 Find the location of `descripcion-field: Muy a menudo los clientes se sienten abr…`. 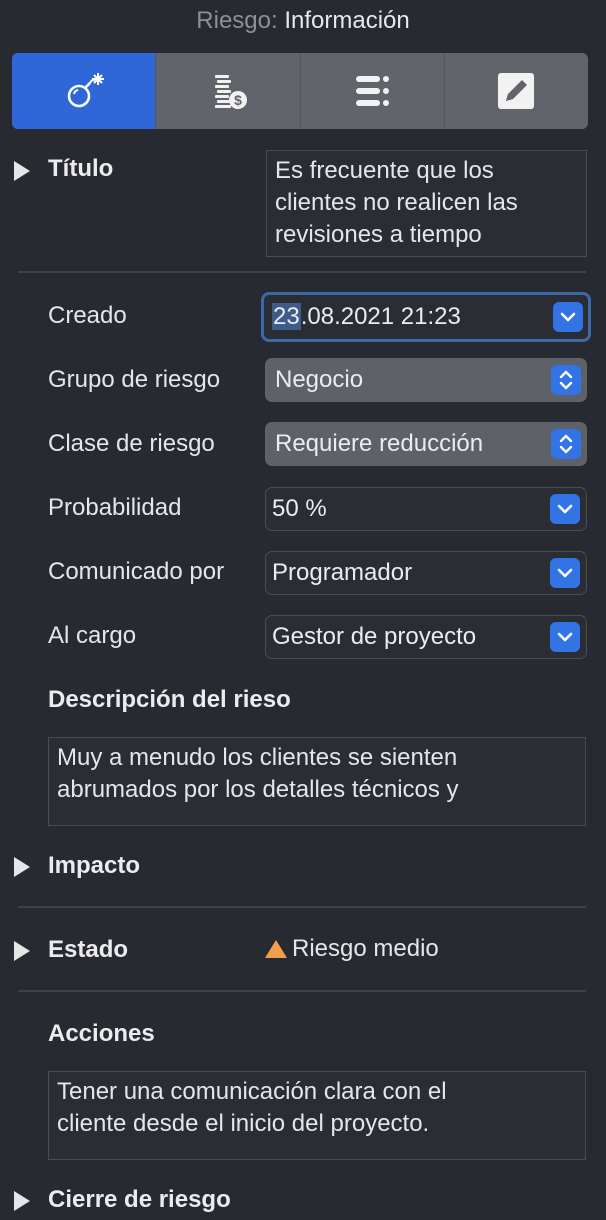

descripcion-field: Muy a menudo los clientes se sienten abr… is located at coordinates (317, 781).